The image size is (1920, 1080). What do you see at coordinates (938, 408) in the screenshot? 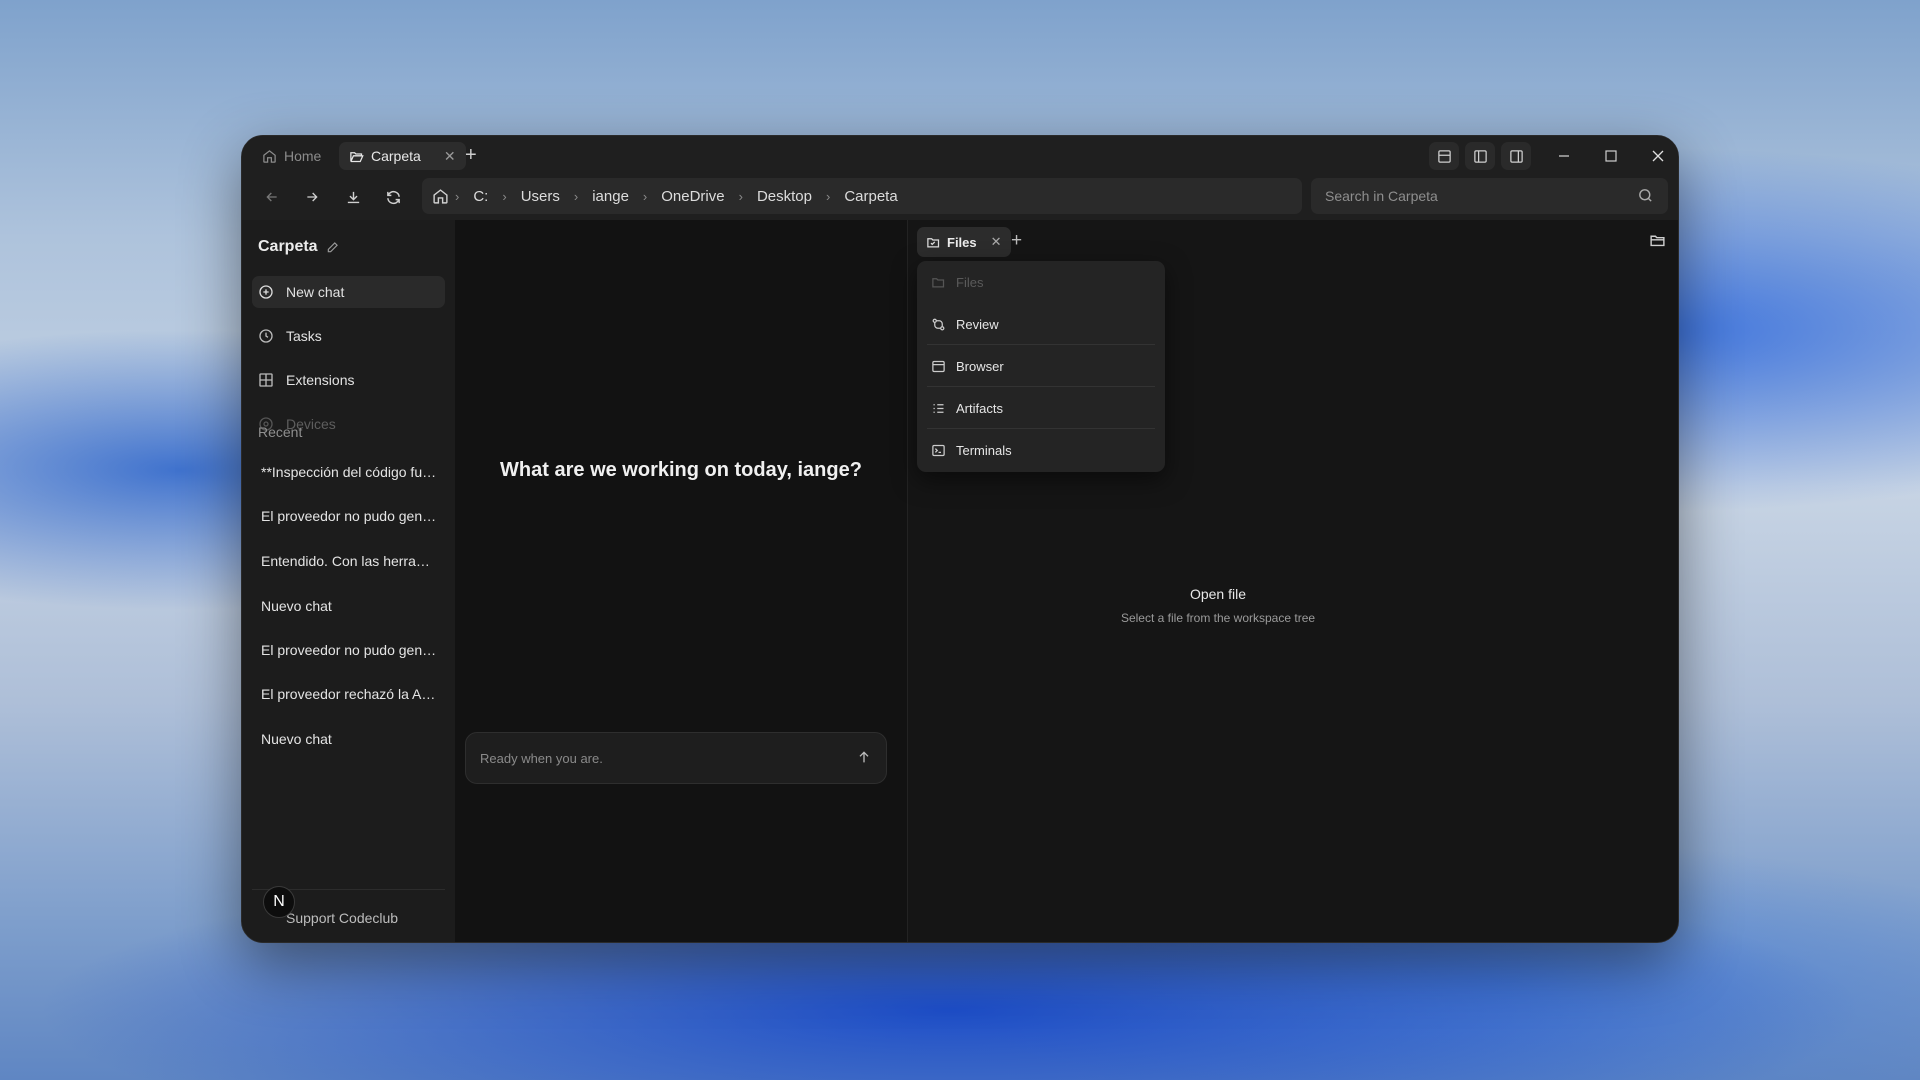
I see `list-icon` at bounding box center [938, 408].